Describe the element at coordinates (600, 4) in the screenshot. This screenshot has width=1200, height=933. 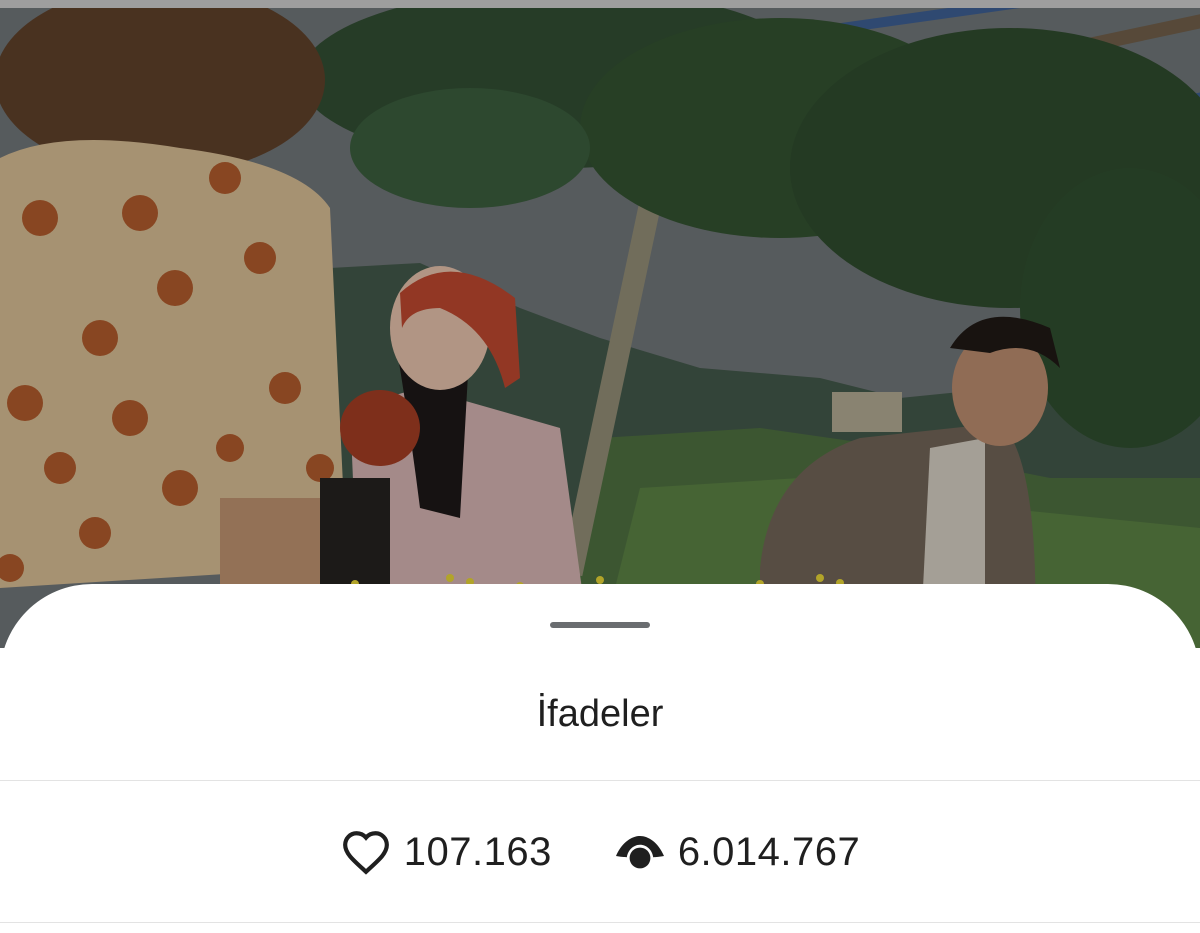
I see `status-strip` at that location.